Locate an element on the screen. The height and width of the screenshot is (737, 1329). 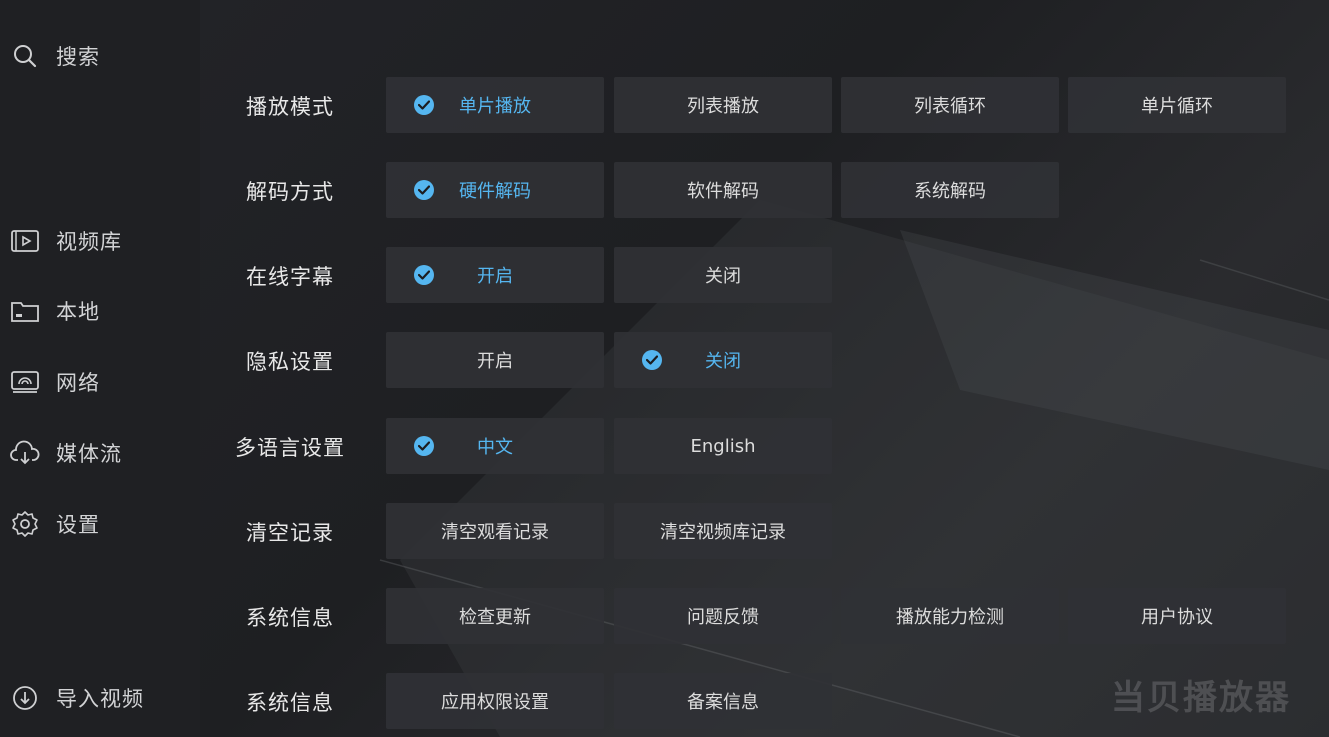
sidebar-item-search: 搜索 is located at coordinates (55, 56).